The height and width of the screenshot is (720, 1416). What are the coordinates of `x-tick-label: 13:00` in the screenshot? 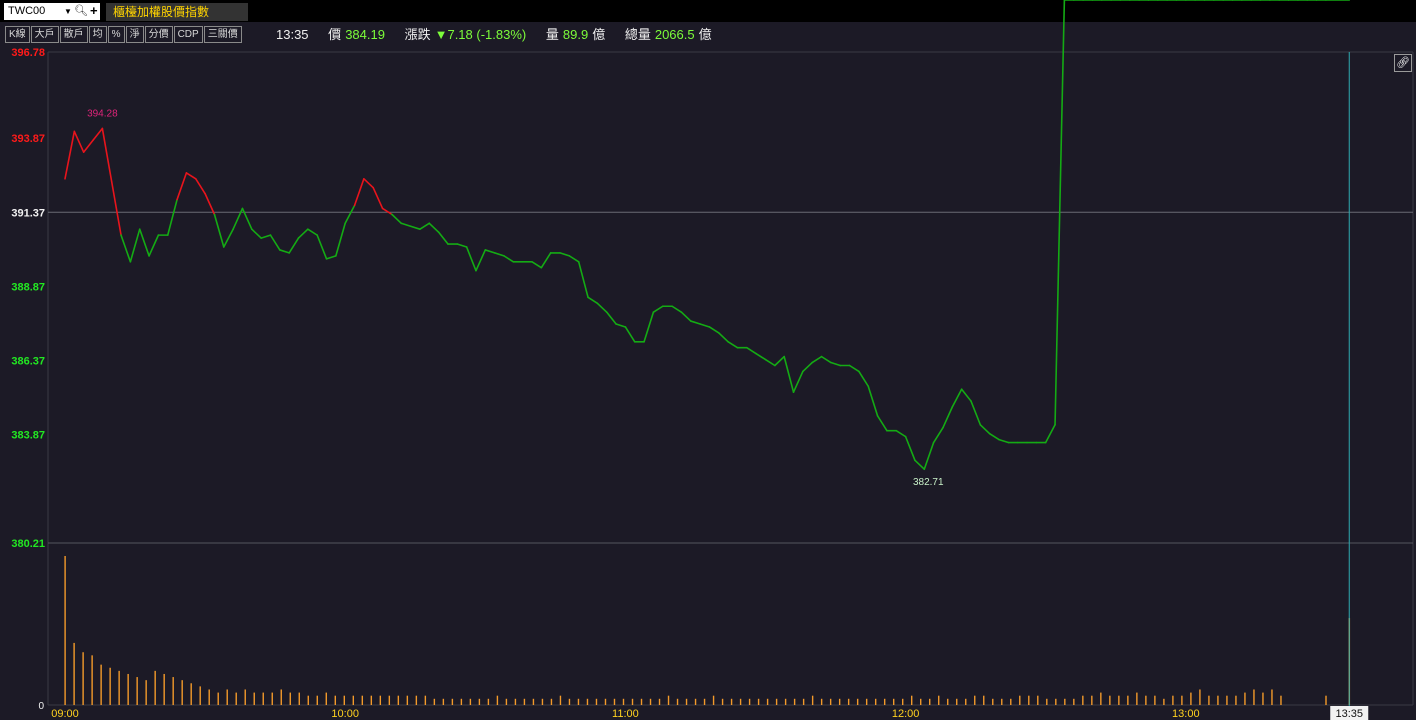 It's located at (1186, 714).